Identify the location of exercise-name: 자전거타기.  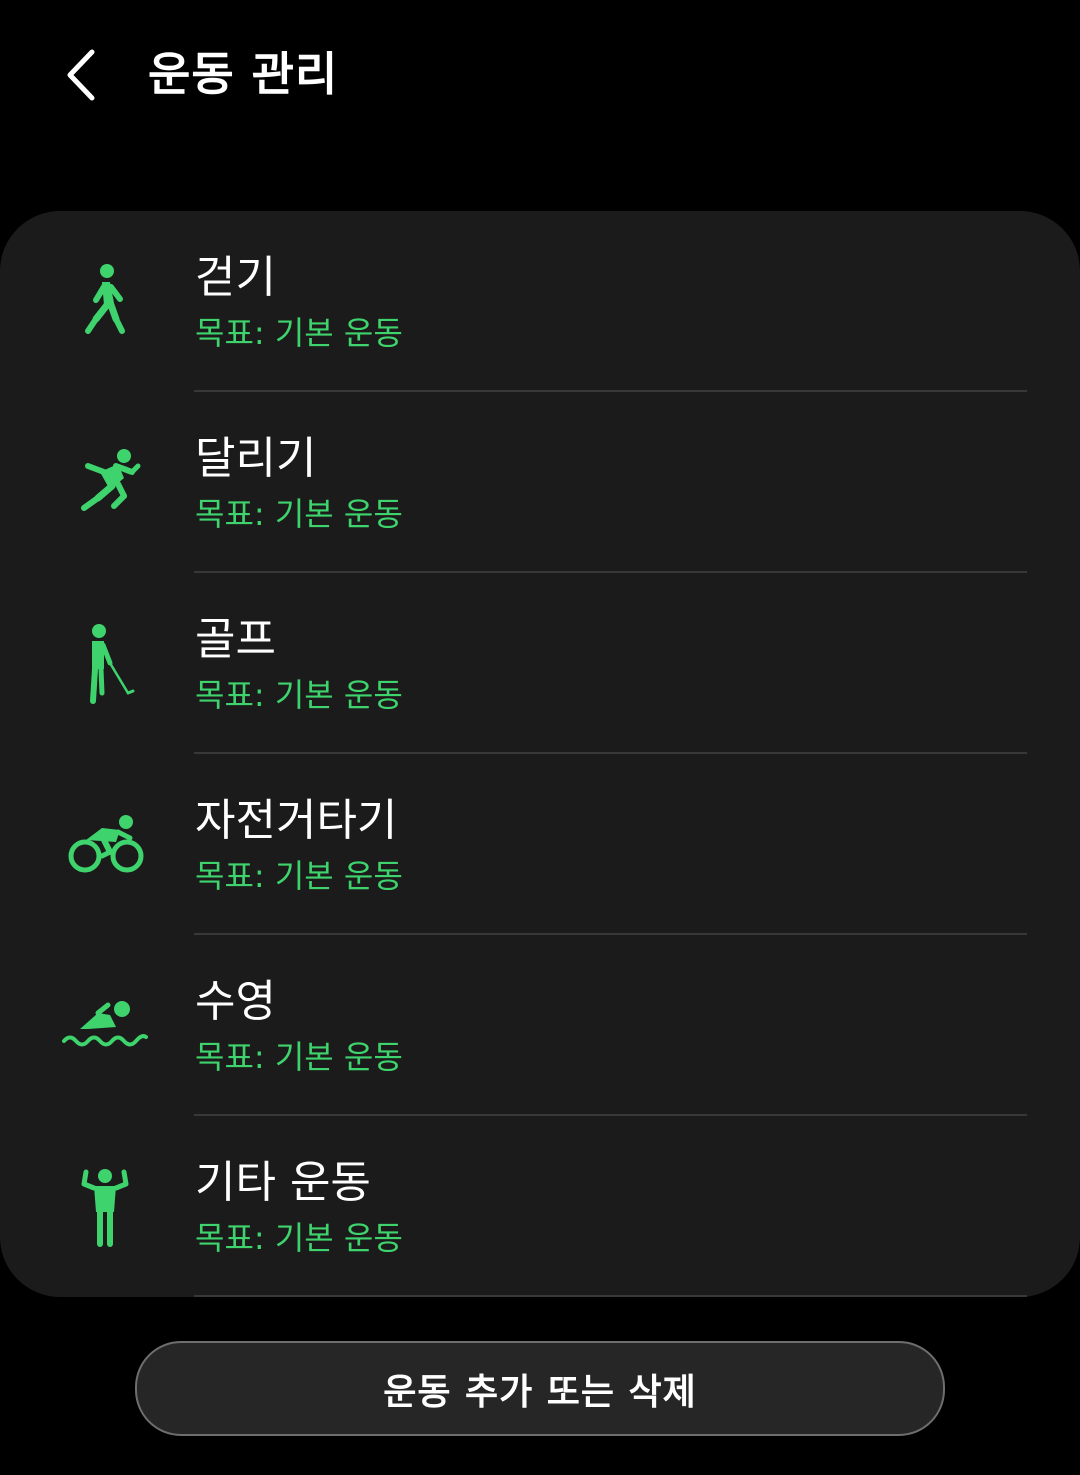
(296, 820).